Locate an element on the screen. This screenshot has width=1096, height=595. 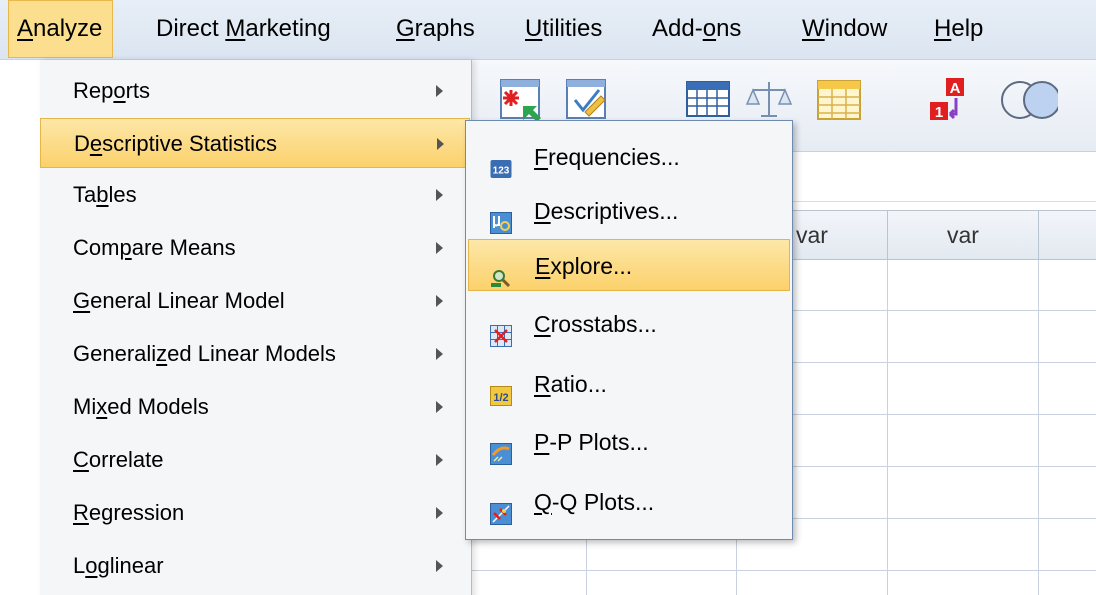
scale-icon is located at coordinates (769, 100).